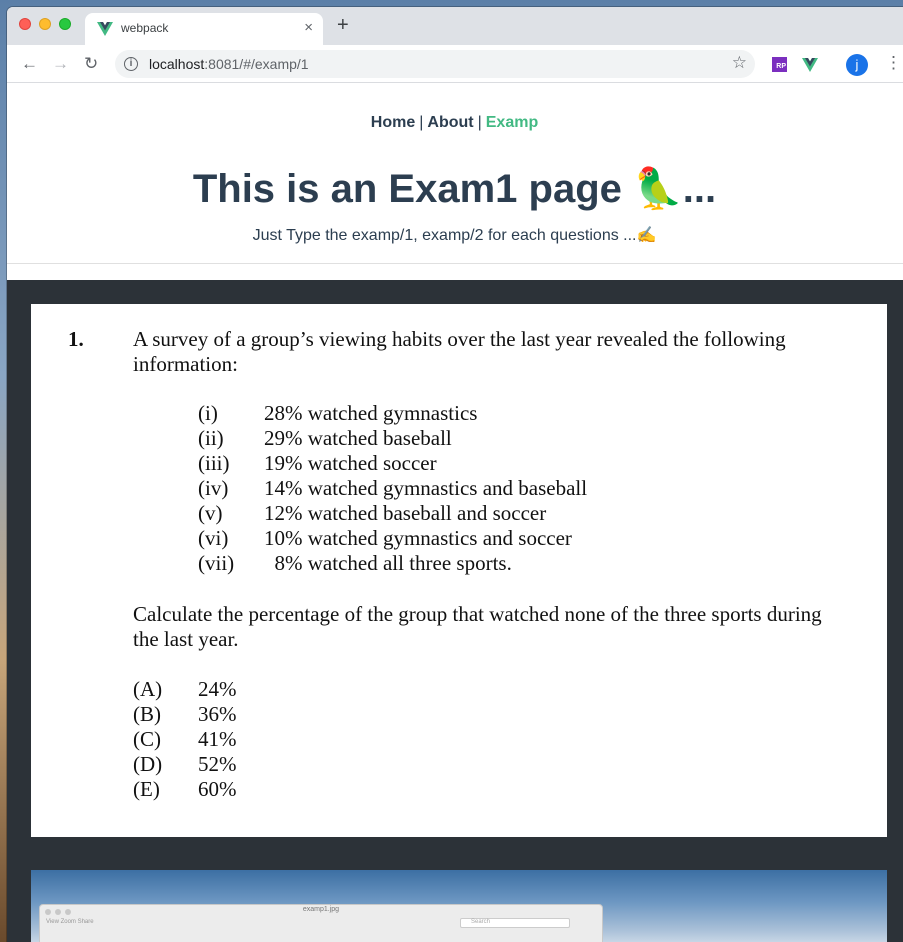 The height and width of the screenshot is (942, 903). What do you see at coordinates (308, 27) in the screenshot?
I see `tab-close-icon: ×` at bounding box center [308, 27].